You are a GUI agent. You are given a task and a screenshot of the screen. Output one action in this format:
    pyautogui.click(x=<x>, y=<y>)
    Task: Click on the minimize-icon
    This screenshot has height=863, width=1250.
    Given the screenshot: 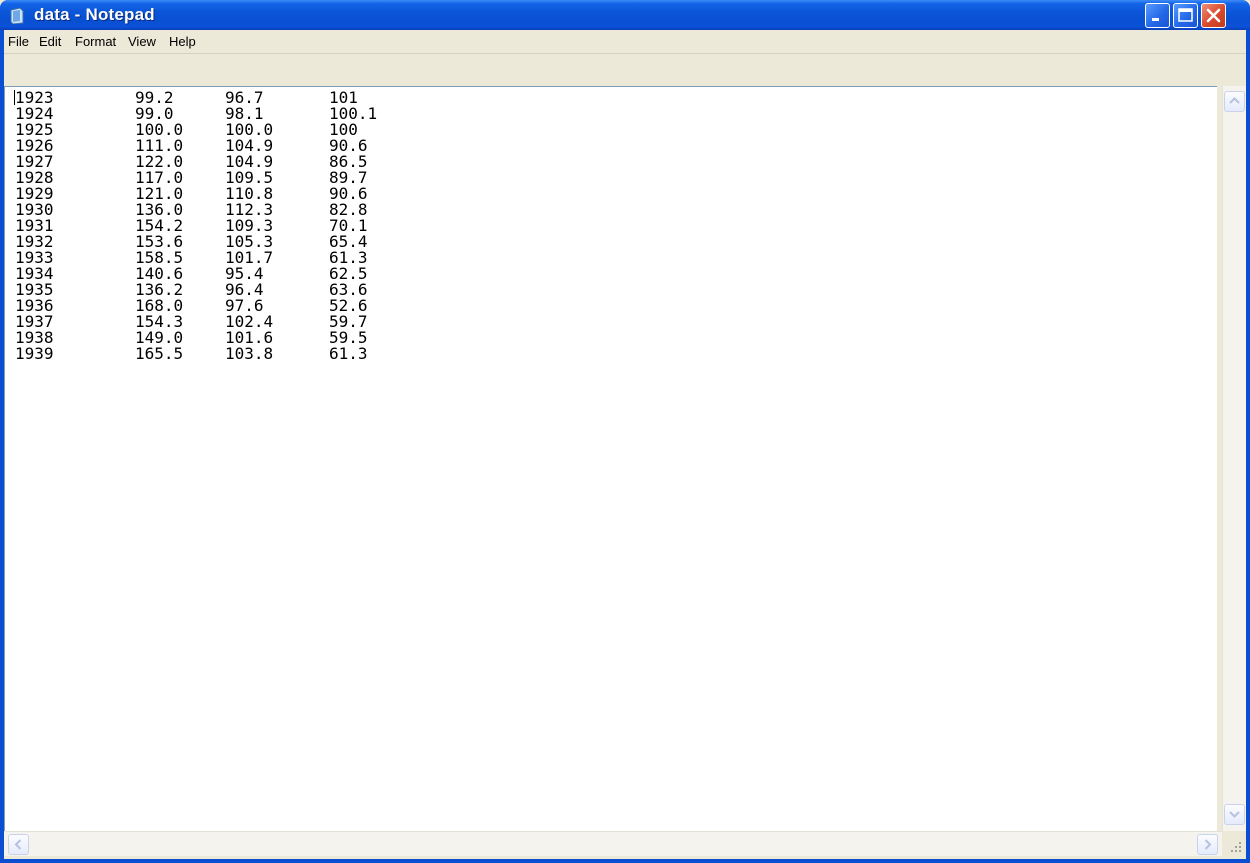 What is the action you would take?
    pyautogui.click(x=1155, y=19)
    